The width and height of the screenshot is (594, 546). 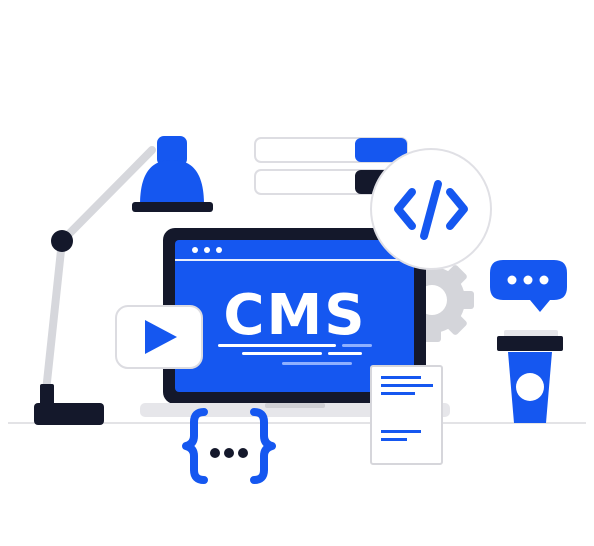 What do you see at coordinates (159, 337) in the screenshot?
I see `play-video-icon` at bounding box center [159, 337].